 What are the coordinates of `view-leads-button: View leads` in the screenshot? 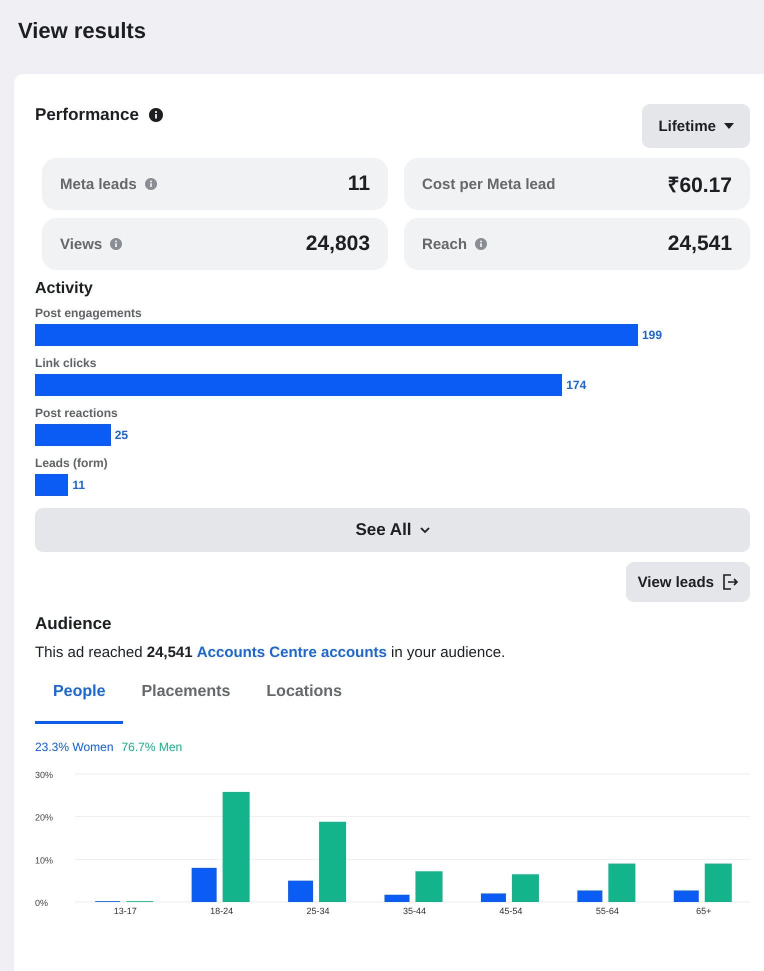 It's located at (688, 582).